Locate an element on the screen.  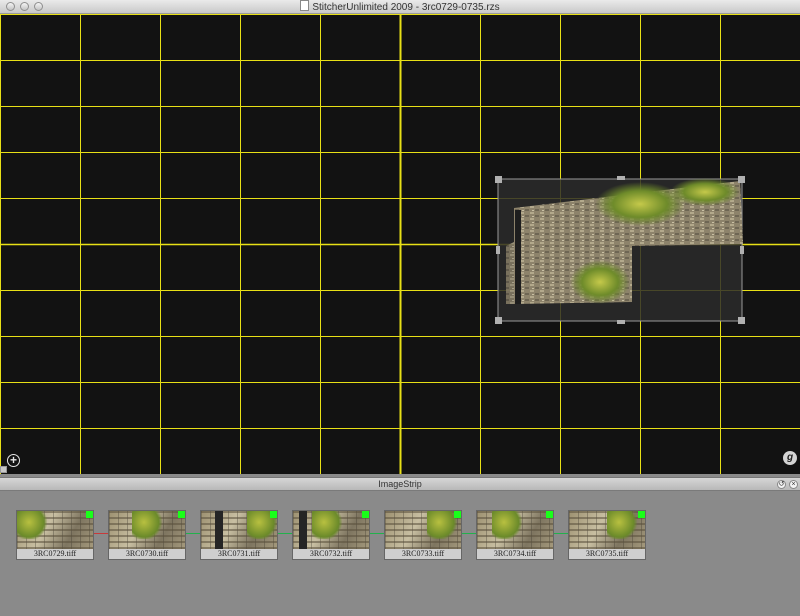
image-thumbnail: 3RC0730.tiff is located at coordinates (147, 535).